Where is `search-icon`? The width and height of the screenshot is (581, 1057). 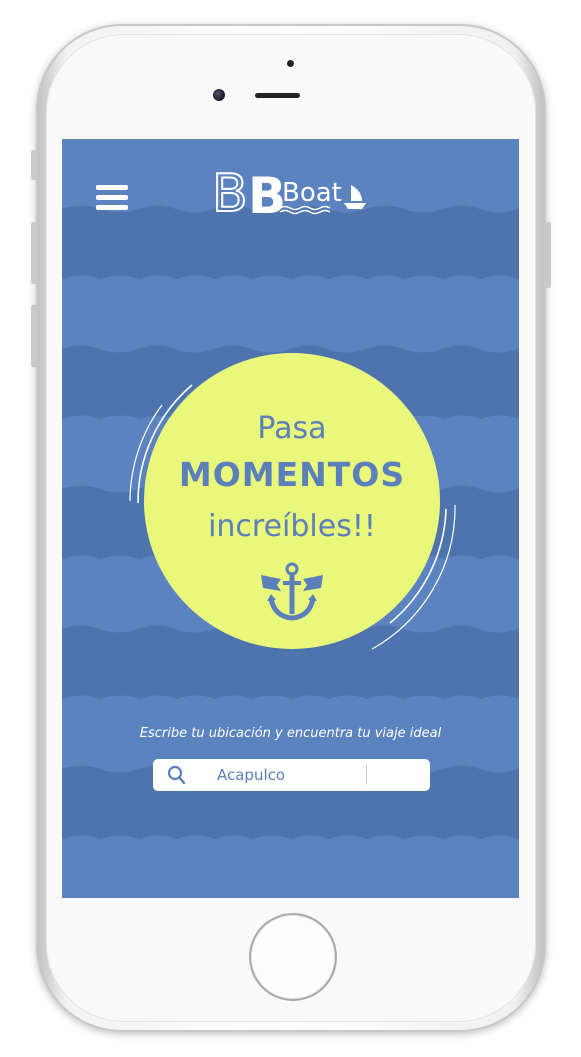
search-icon is located at coordinates (177, 775).